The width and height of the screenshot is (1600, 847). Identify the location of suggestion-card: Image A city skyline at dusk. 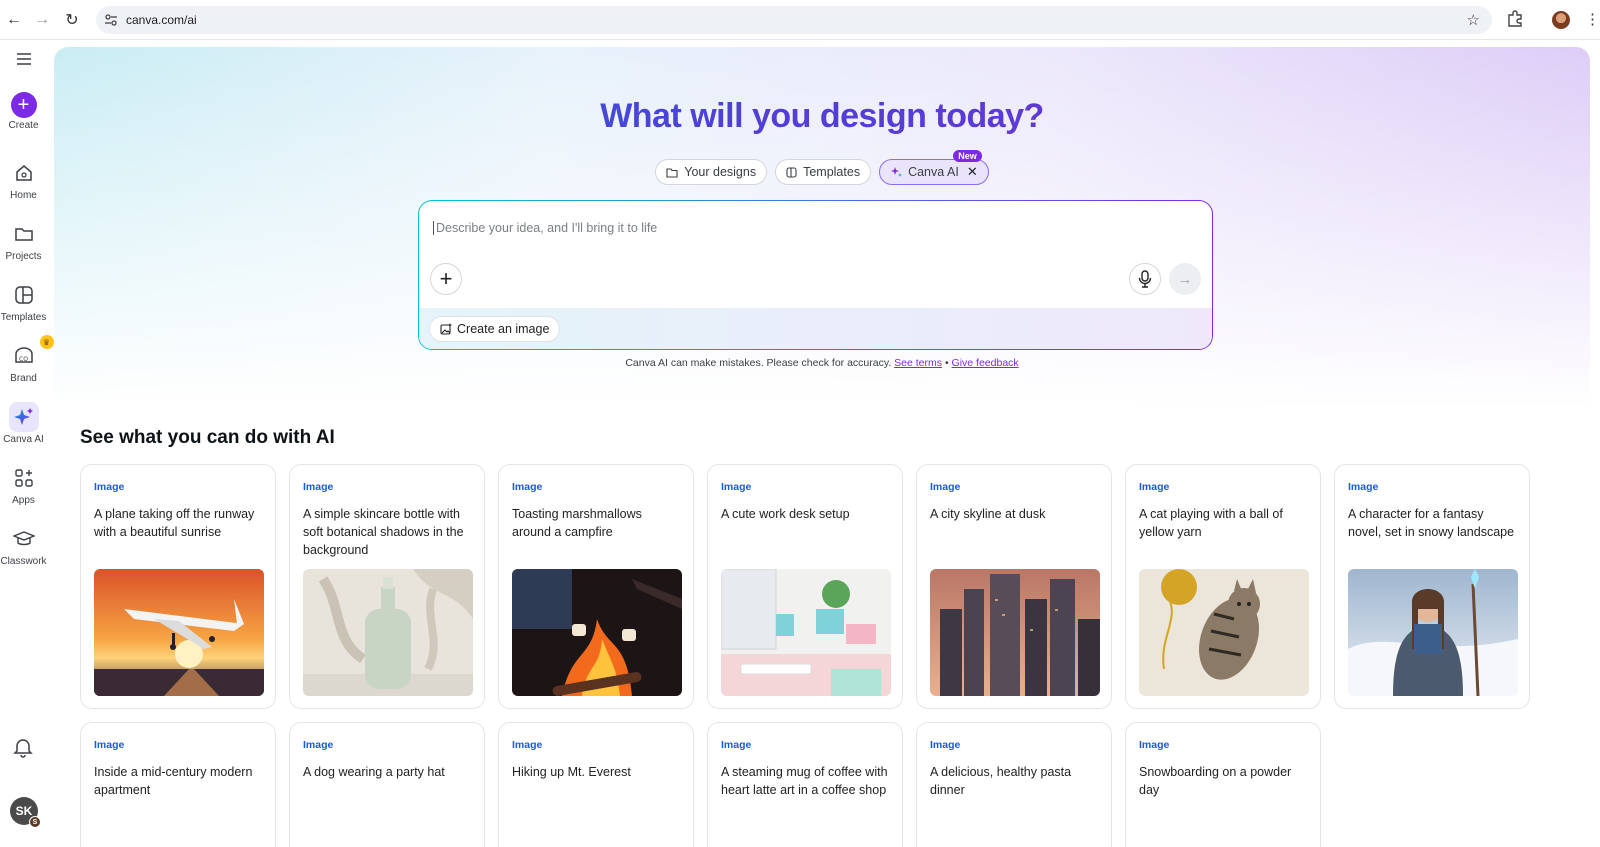
(1014, 586).